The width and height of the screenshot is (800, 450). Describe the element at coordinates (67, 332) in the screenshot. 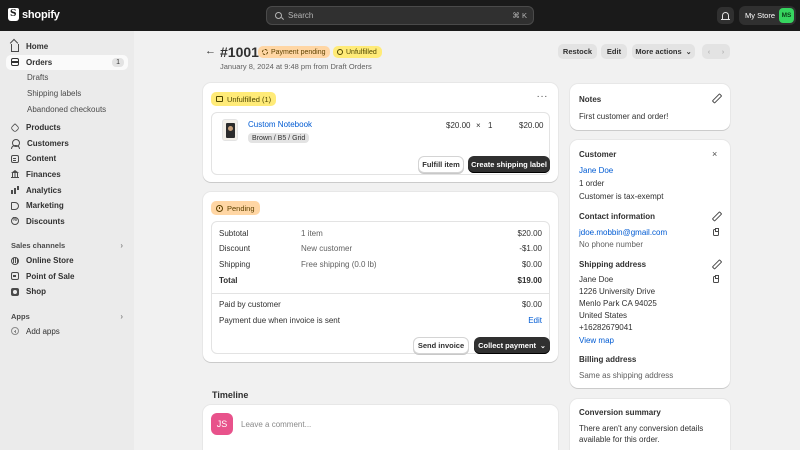

I see `sidebar-item-add-apps: Add apps` at that location.